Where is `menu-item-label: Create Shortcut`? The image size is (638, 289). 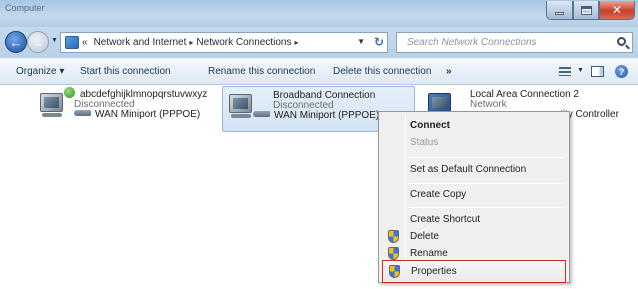
menu-item-label: Create Shortcut is located at coordinates (445, 219).